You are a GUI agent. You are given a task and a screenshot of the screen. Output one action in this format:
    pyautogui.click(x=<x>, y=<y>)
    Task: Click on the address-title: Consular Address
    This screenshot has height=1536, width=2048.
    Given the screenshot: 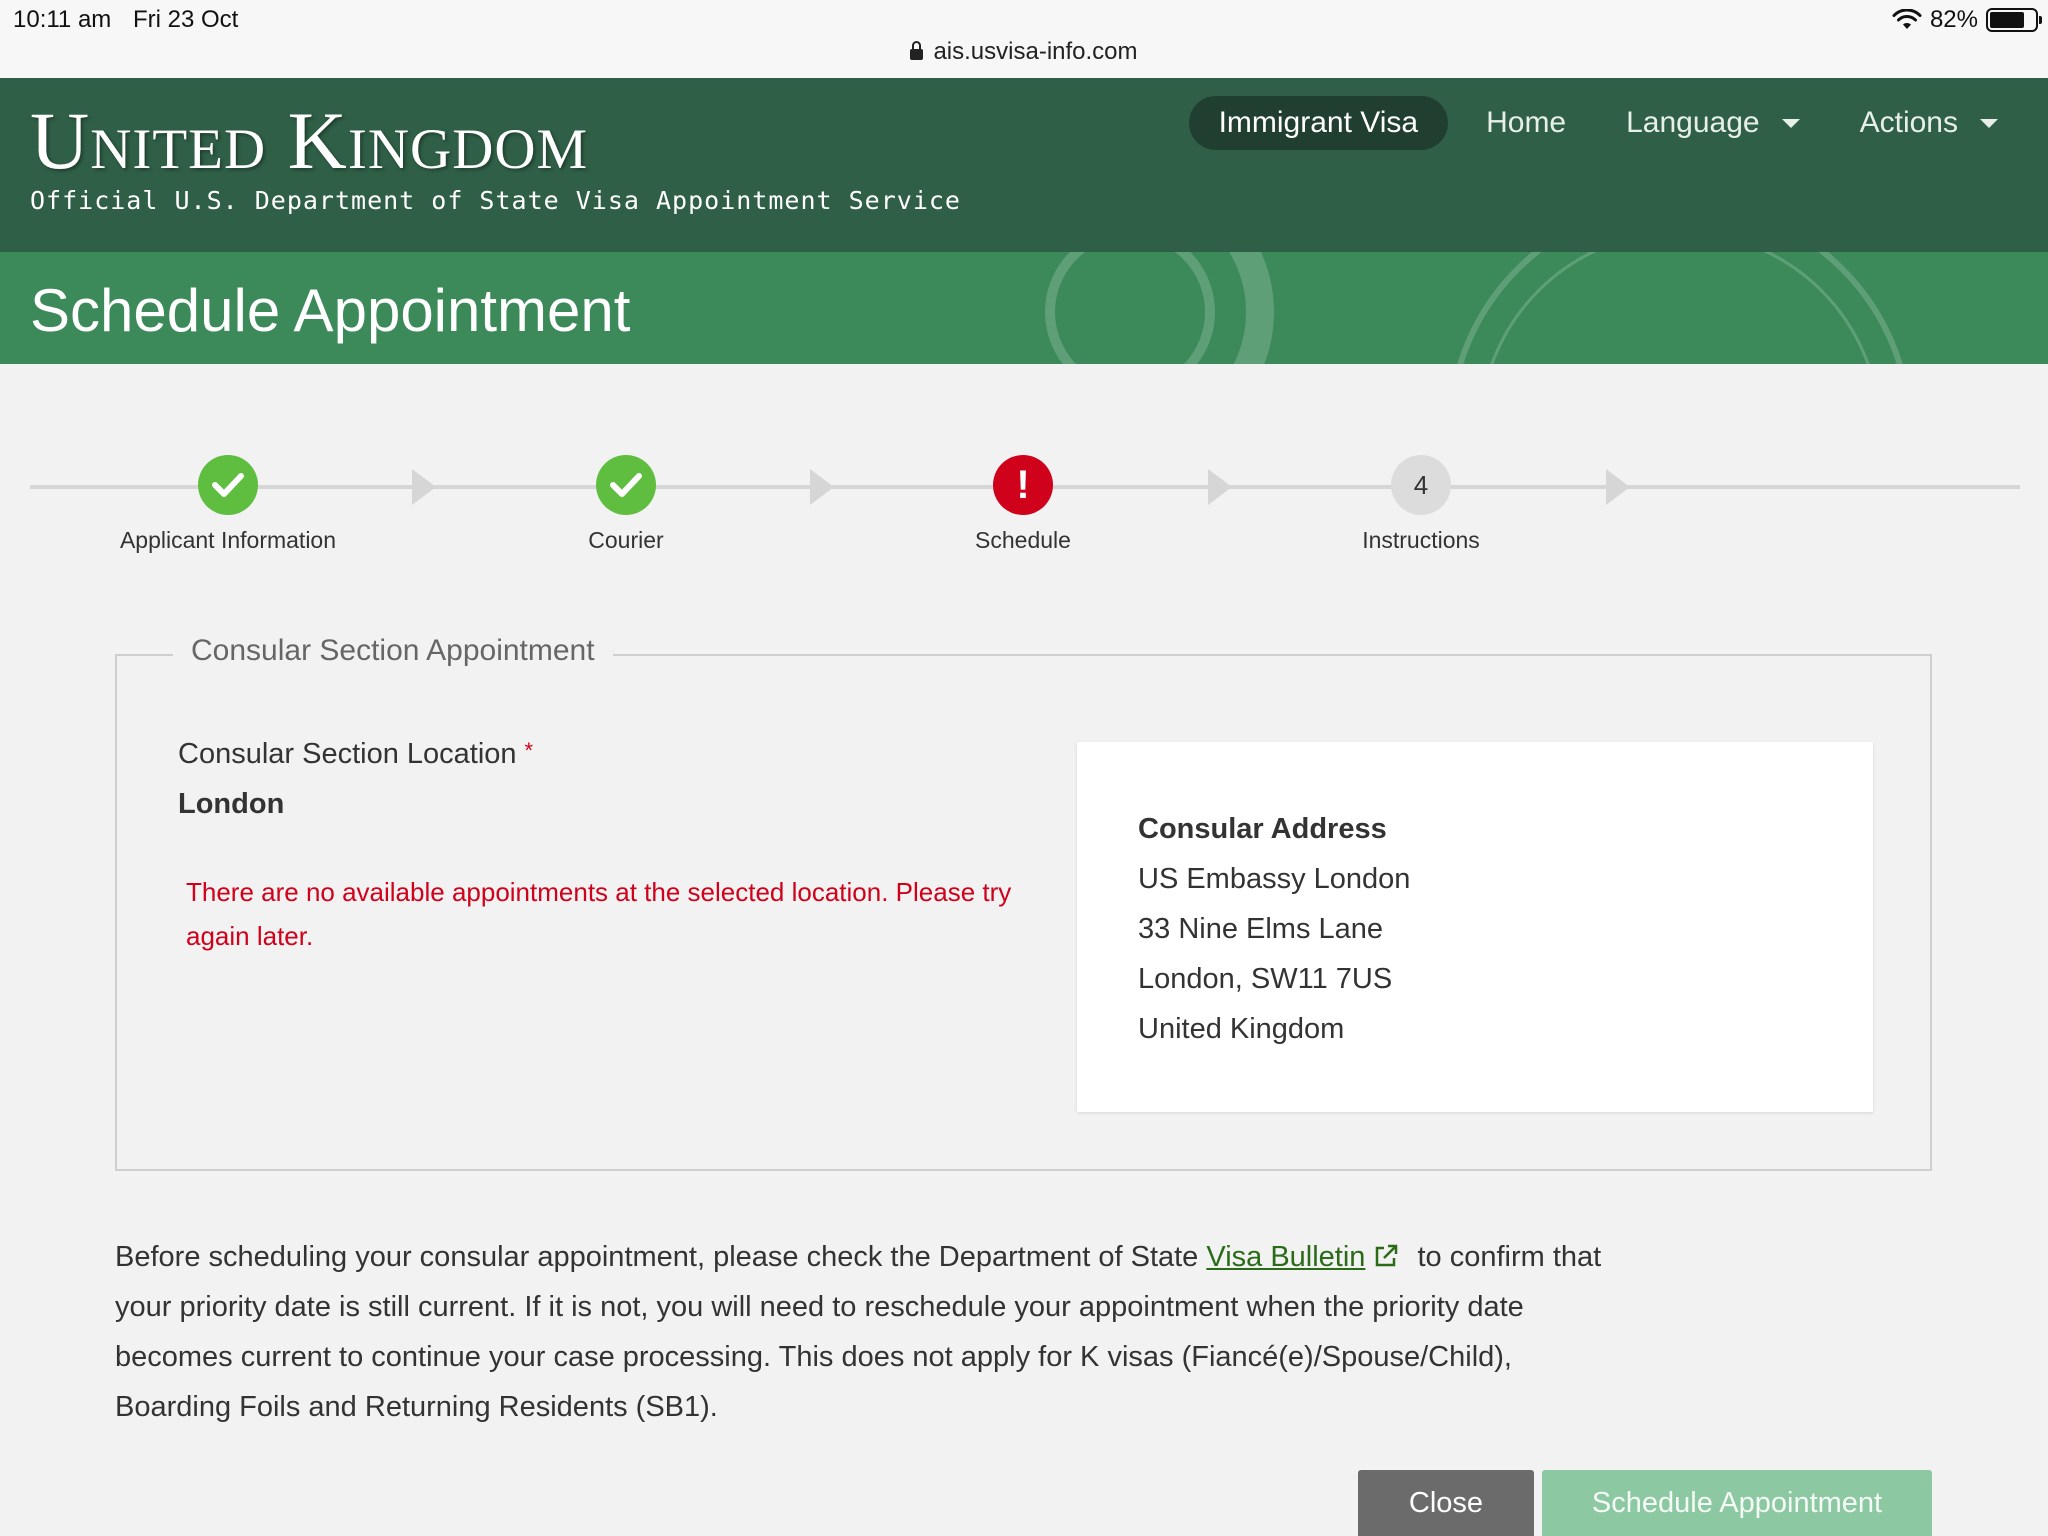 What is the action you would take?
    pyautogui.click(x=1262, y=829)
    